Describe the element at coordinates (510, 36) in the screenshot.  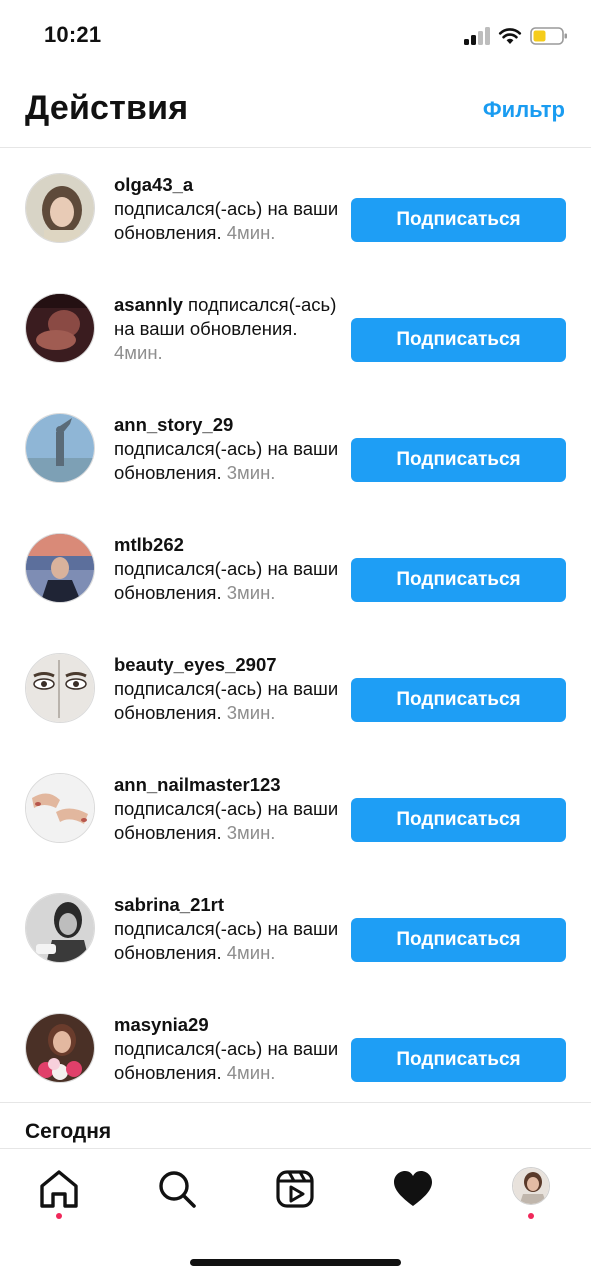
I see `wifi-icon` at that location.